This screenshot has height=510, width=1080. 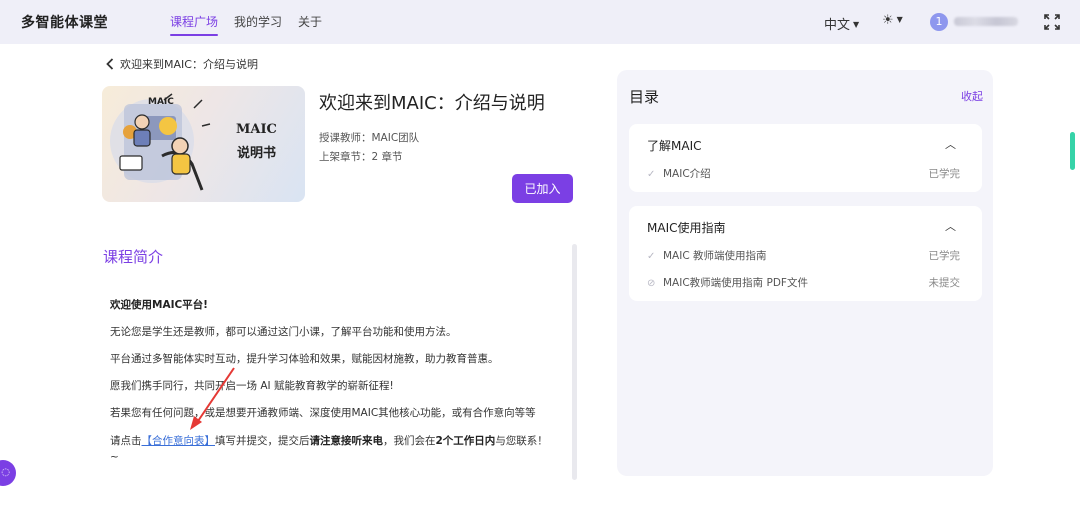 What do you see at coordinates (686, 227) in the screenshot?
I see `chapter-title: MAIC使用指南` at bounding box center [686, 227].